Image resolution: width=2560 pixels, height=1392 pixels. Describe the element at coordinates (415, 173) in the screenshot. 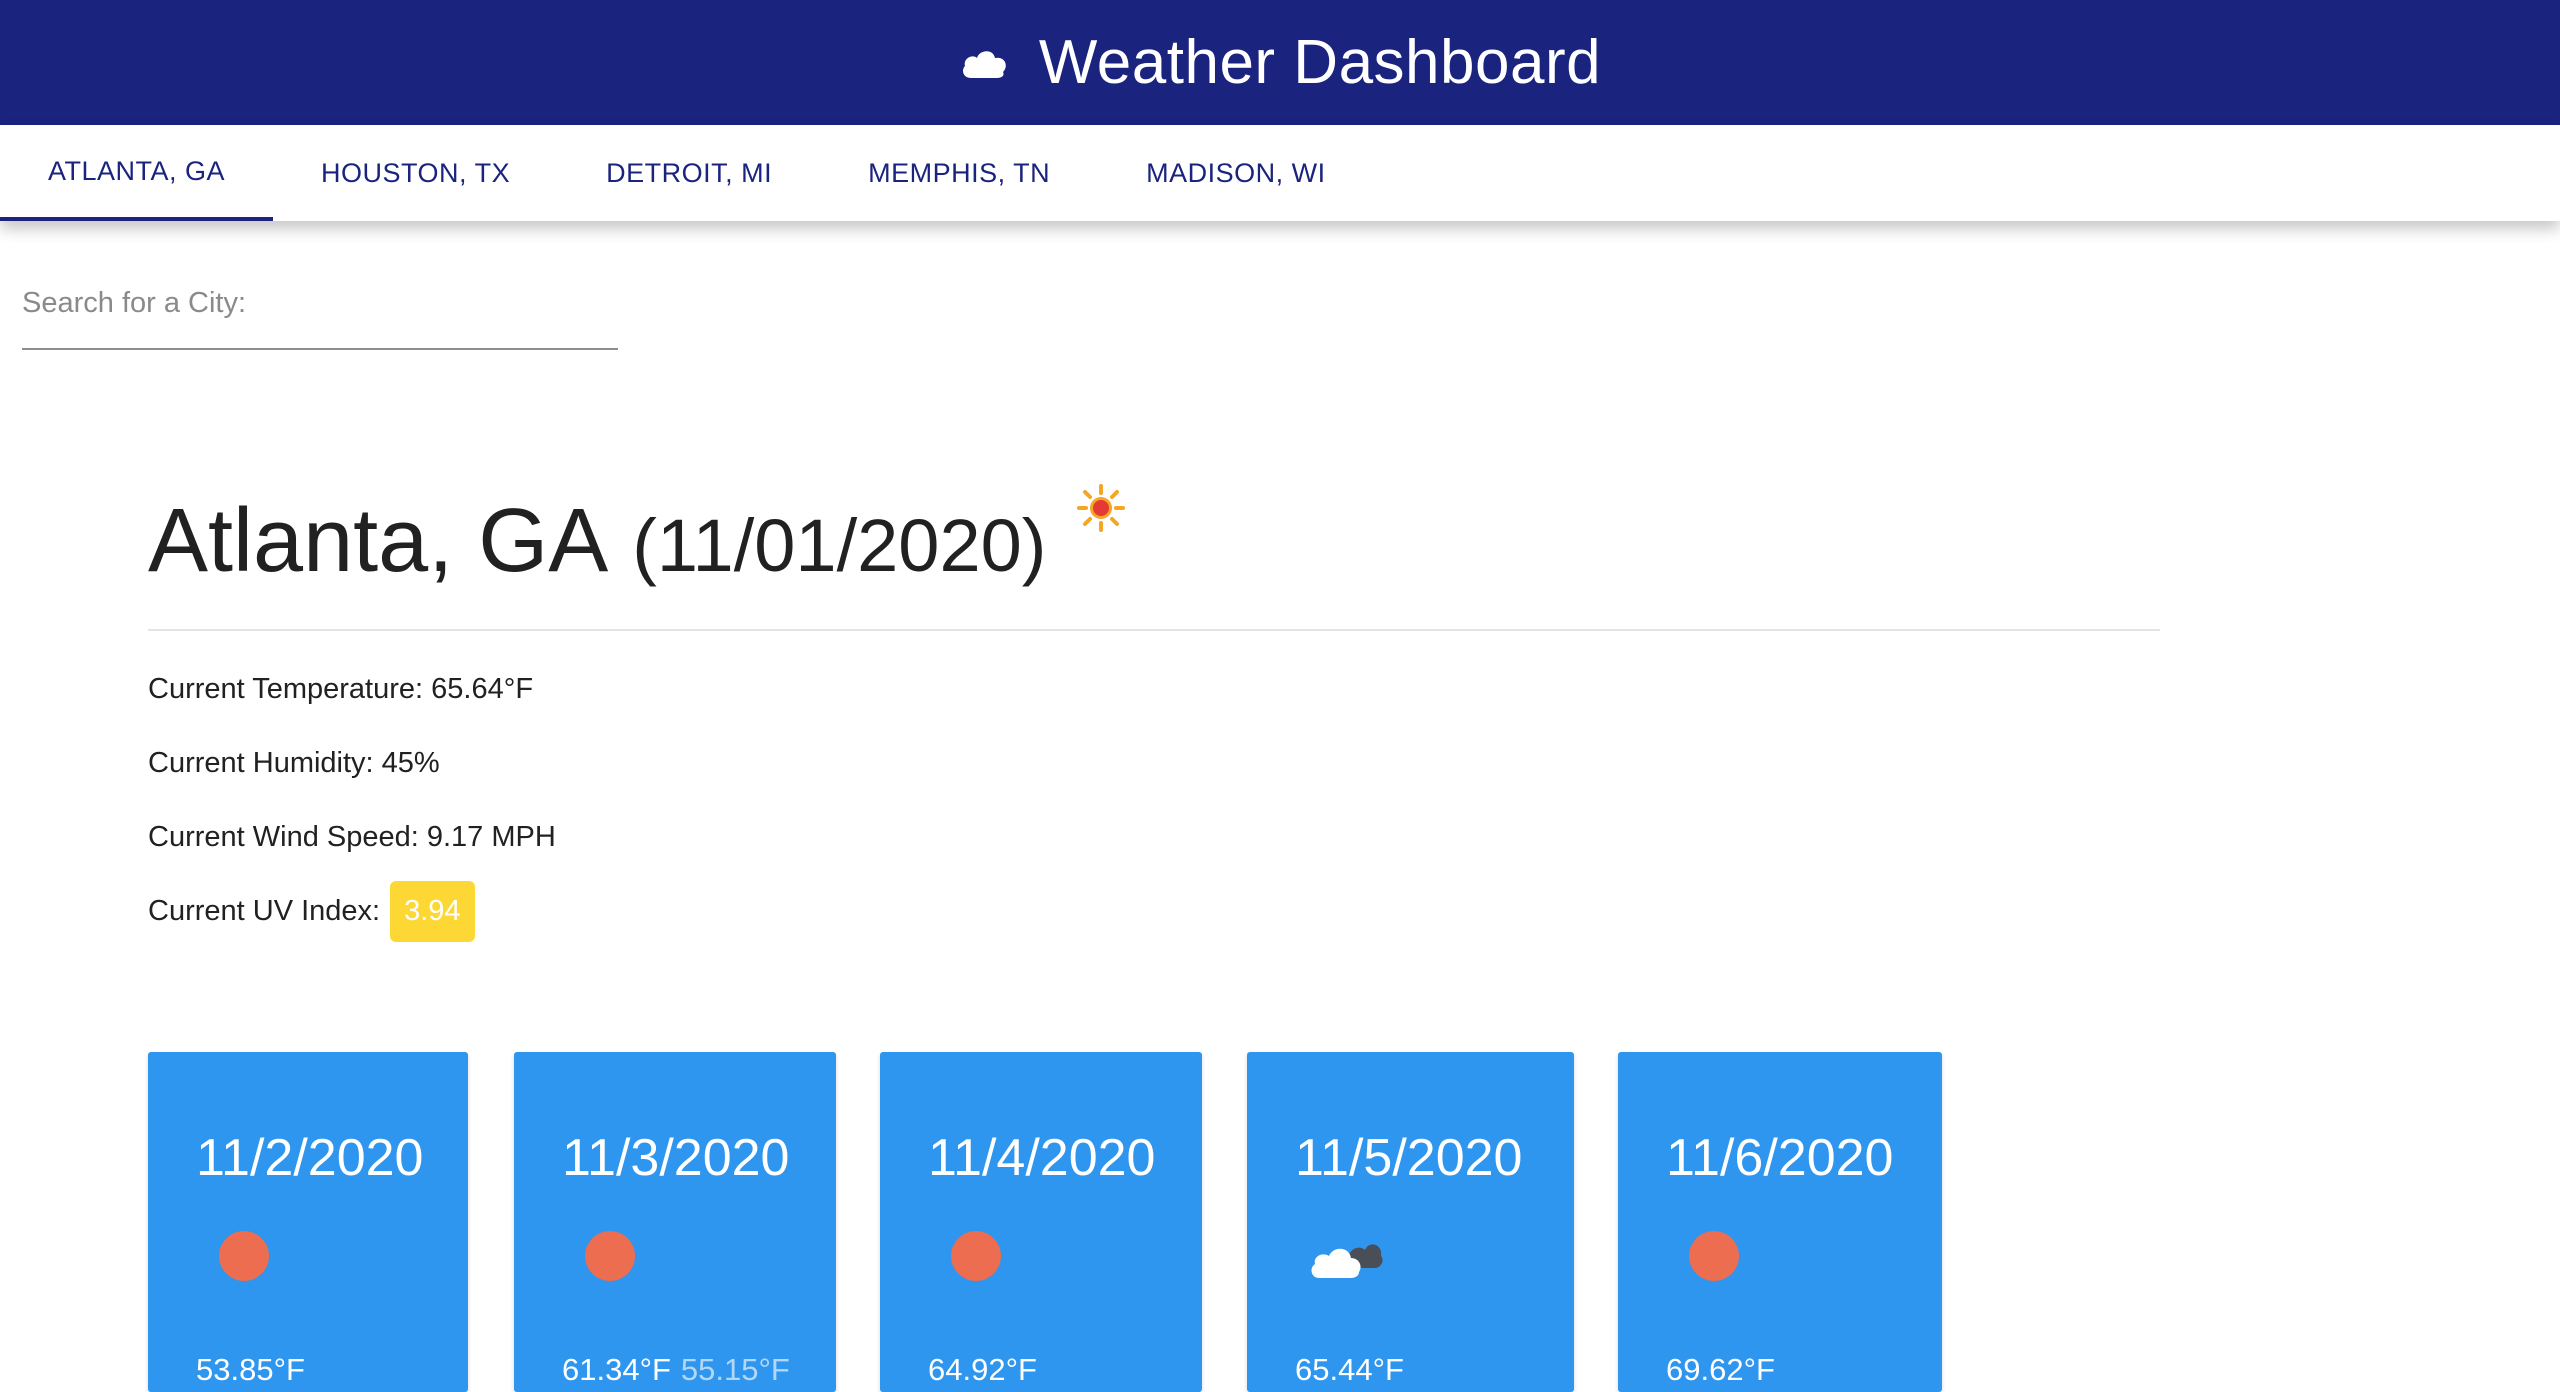

I see `tab-houston: Houston, TX` at that location.